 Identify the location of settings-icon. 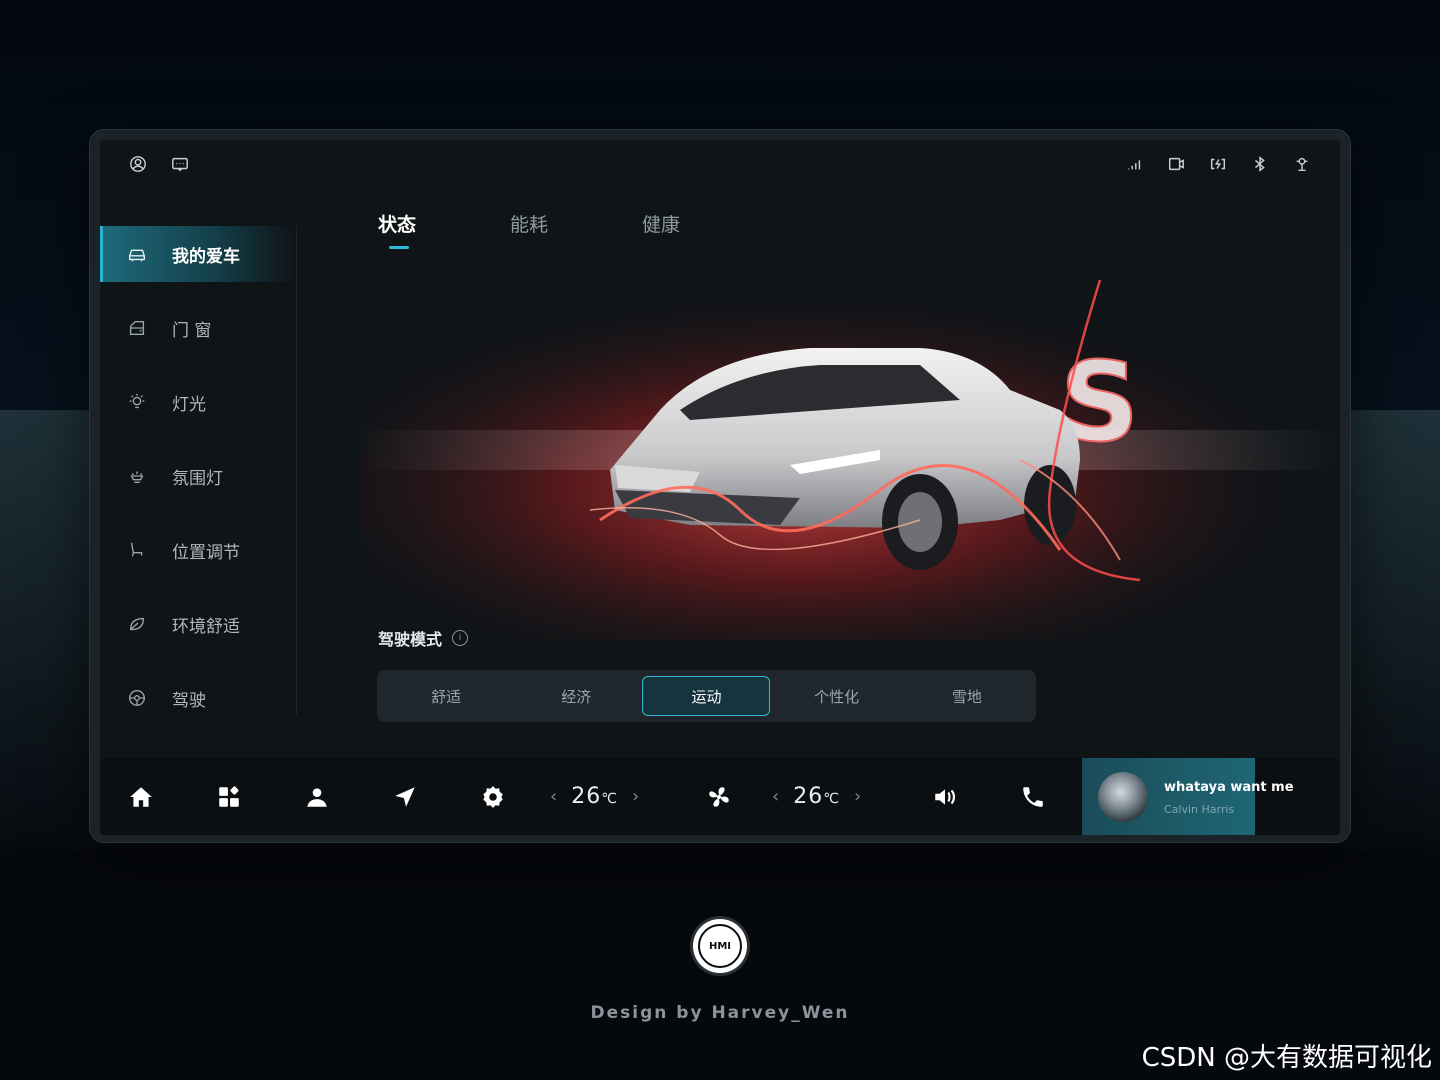
(493, 796).